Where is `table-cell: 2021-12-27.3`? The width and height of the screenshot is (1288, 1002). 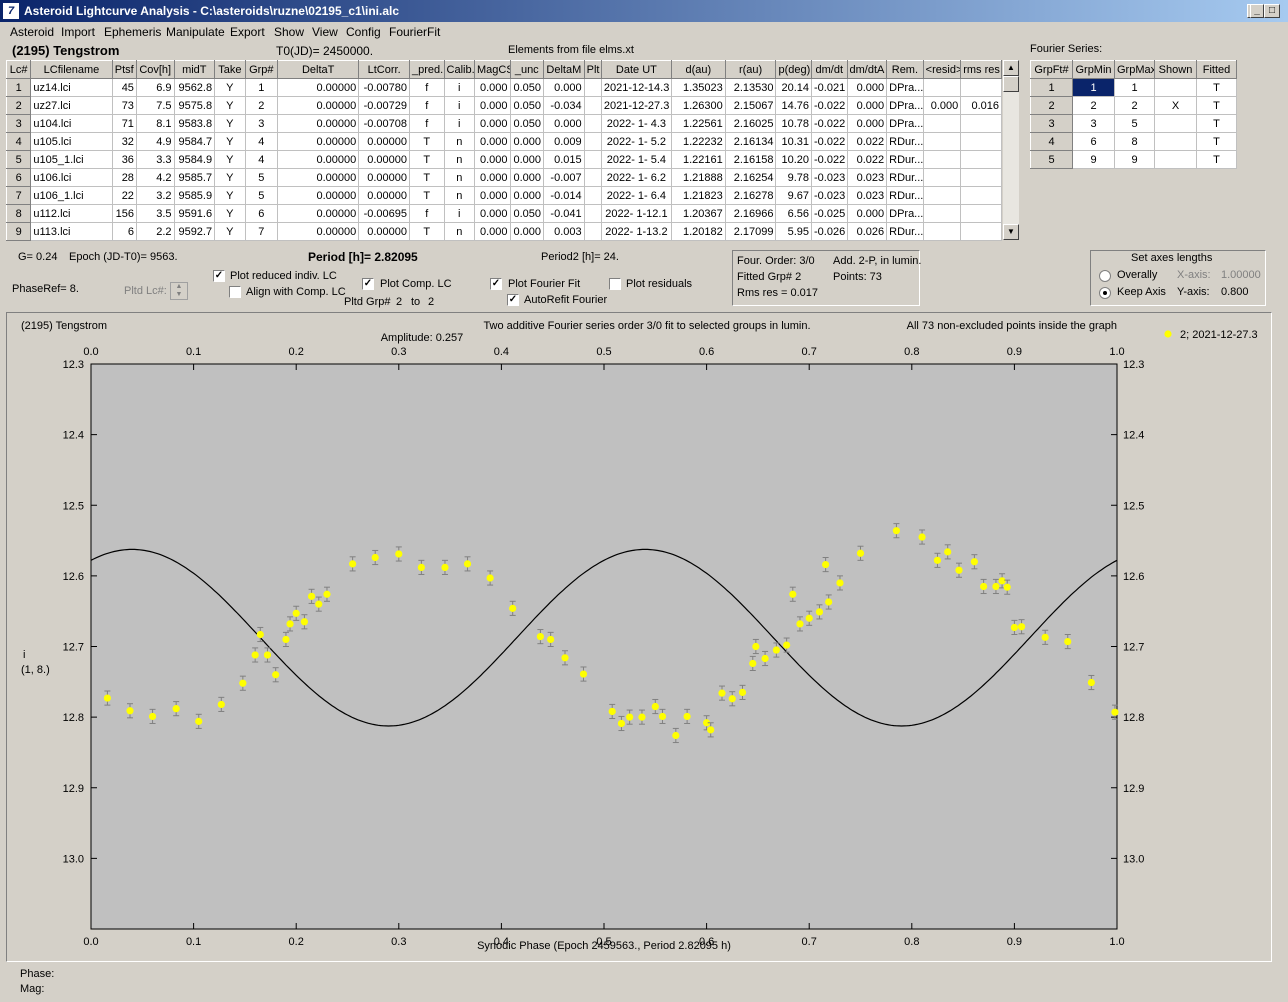
table-cell: 2021-12-27.3 is located at coordinates (636, 105).